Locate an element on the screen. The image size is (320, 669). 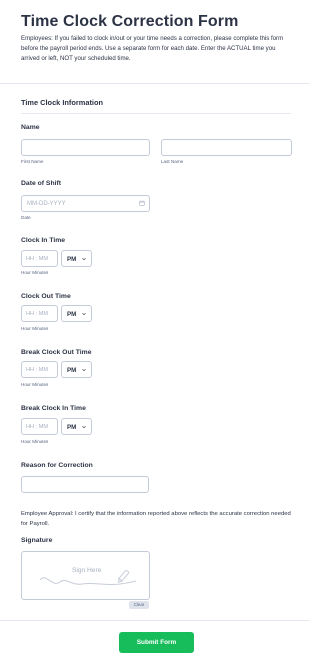
date-placeholder: MM-DD-YYYY is located at coordinates (46, 203).